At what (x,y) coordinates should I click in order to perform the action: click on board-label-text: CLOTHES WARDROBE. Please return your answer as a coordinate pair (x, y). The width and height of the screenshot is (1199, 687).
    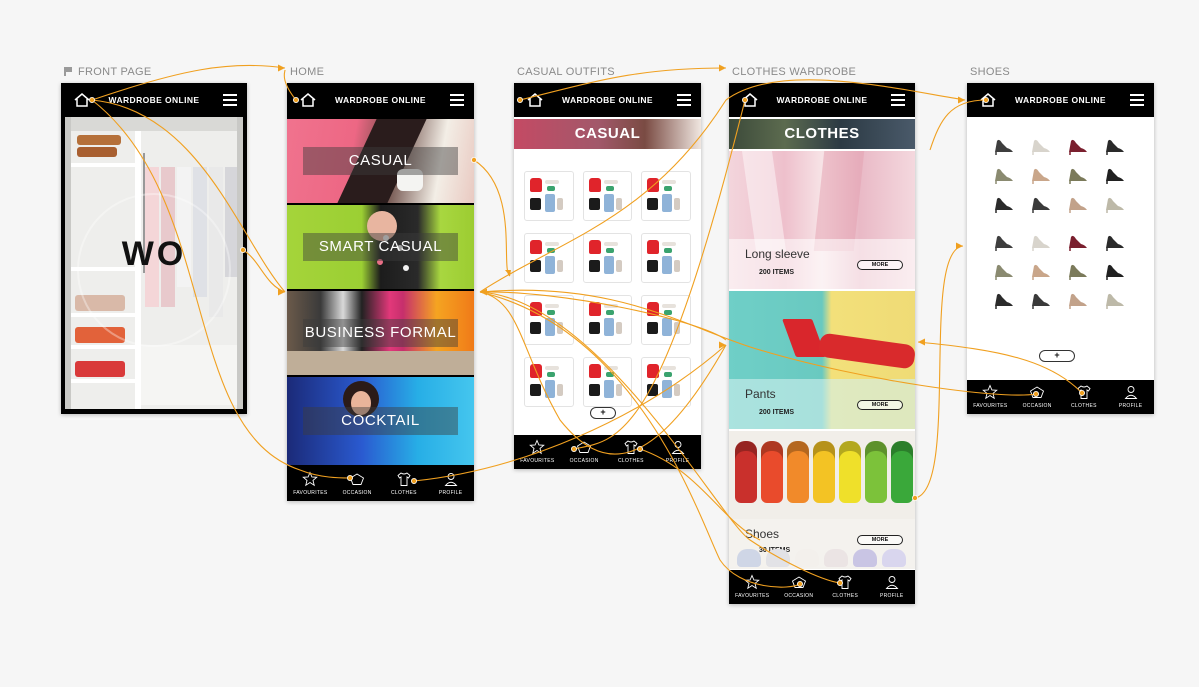
    Looking at the image, I should click on (794, 72).